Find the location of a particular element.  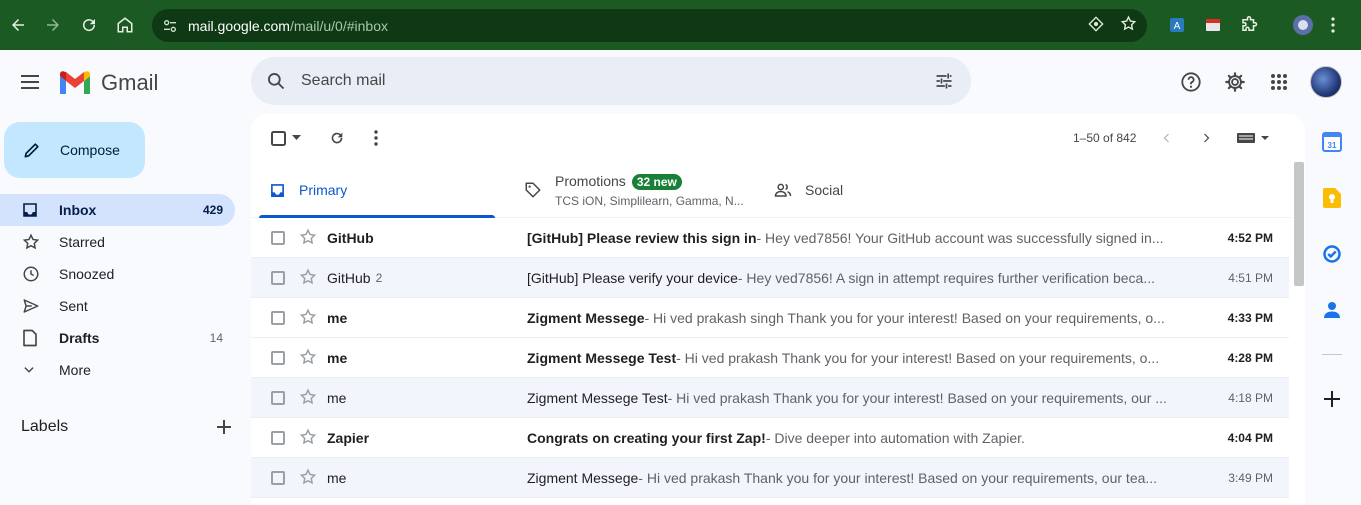

reload-icon is located at coordinates (89, 25).